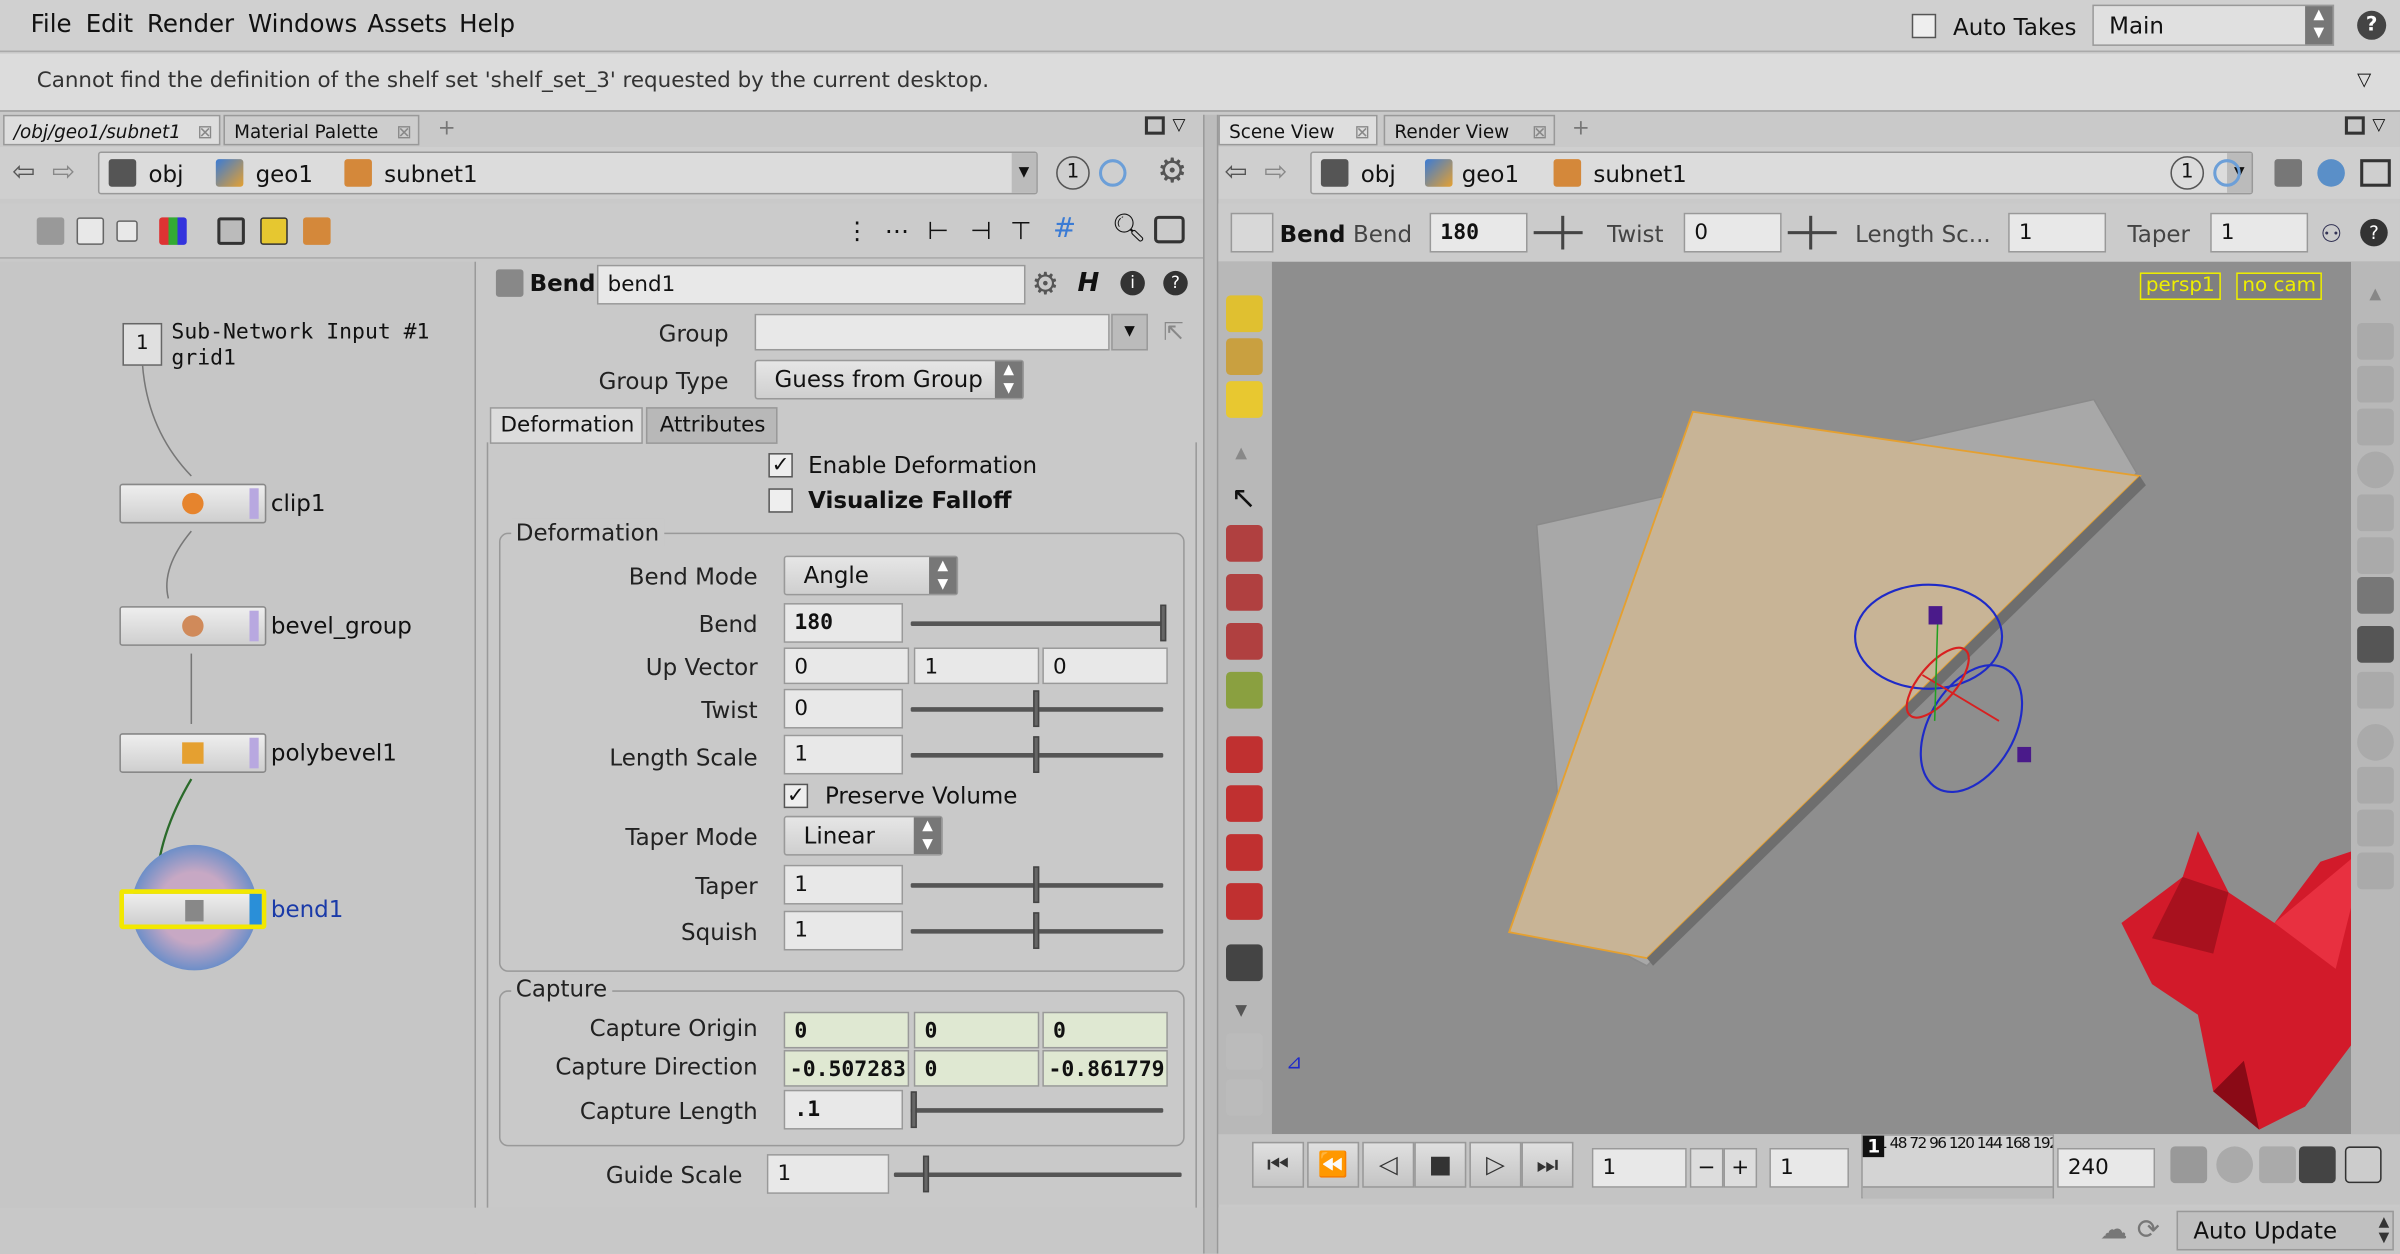  I want to click on crumb-geo: geo1, so click(284, 175).